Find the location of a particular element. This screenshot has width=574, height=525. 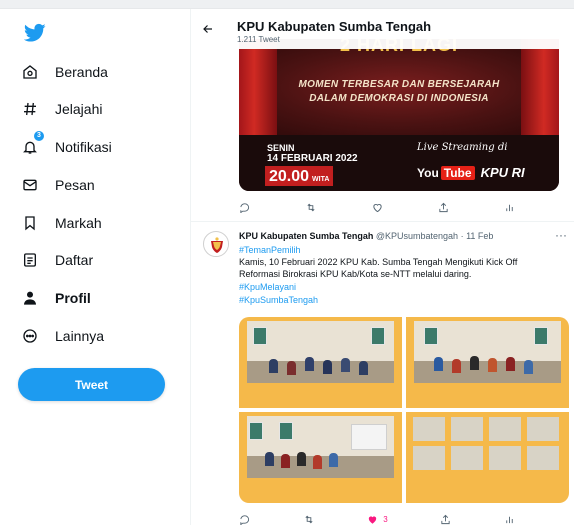

notification-badge: 3 is located at coordinates (39, 136).